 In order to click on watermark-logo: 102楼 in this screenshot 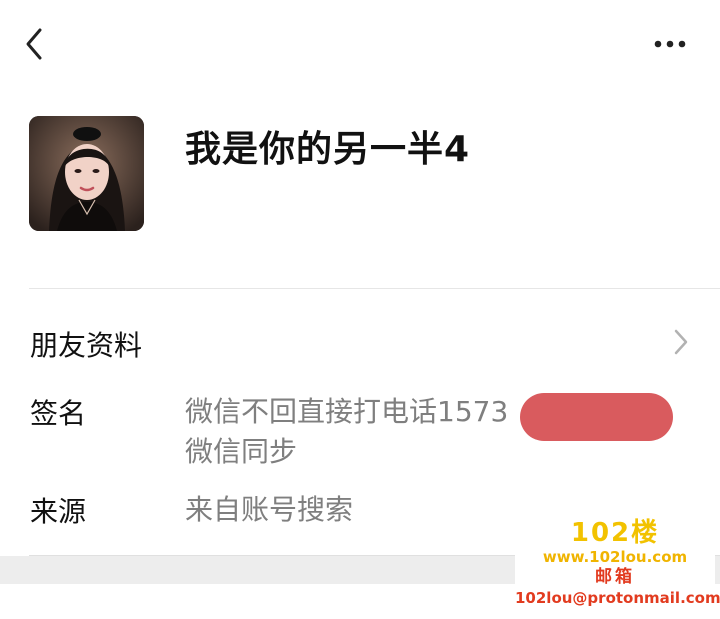, I will do `click(615, 533)`.